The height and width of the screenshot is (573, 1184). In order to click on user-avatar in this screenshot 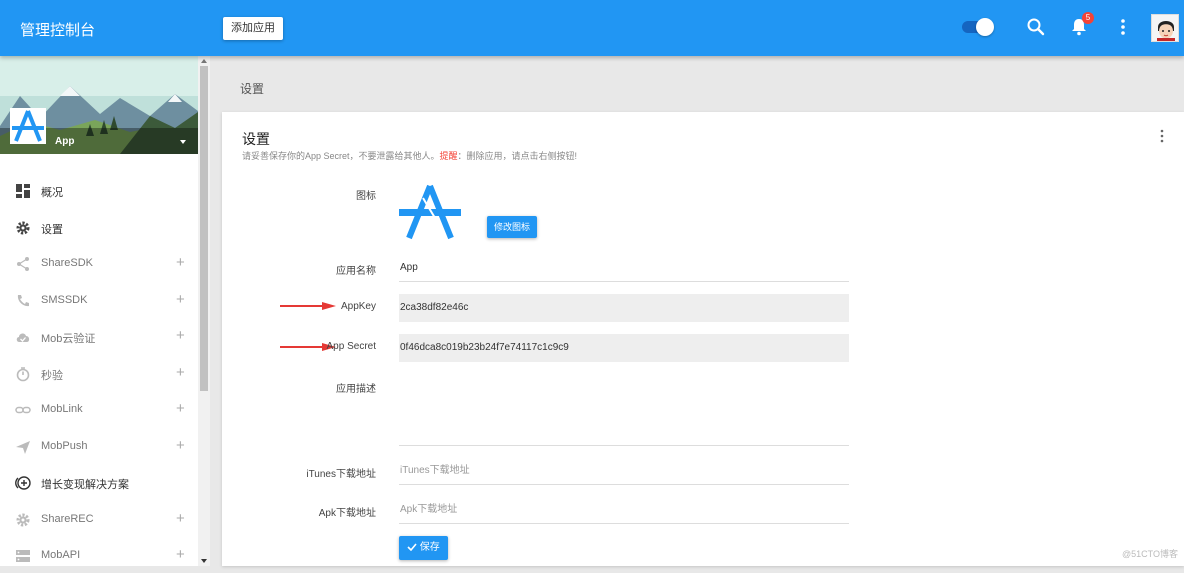, I will do `click(1165, 28)`.